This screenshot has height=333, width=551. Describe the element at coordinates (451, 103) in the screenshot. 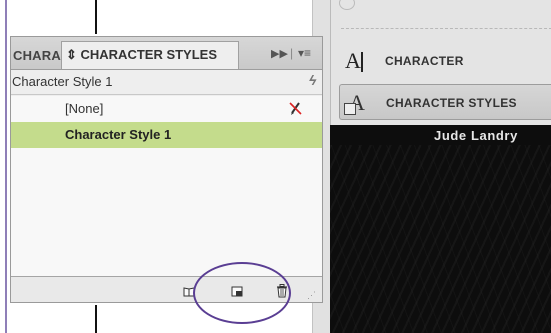

I see `dock-item-label: CHARACTER STYLES` at that location.